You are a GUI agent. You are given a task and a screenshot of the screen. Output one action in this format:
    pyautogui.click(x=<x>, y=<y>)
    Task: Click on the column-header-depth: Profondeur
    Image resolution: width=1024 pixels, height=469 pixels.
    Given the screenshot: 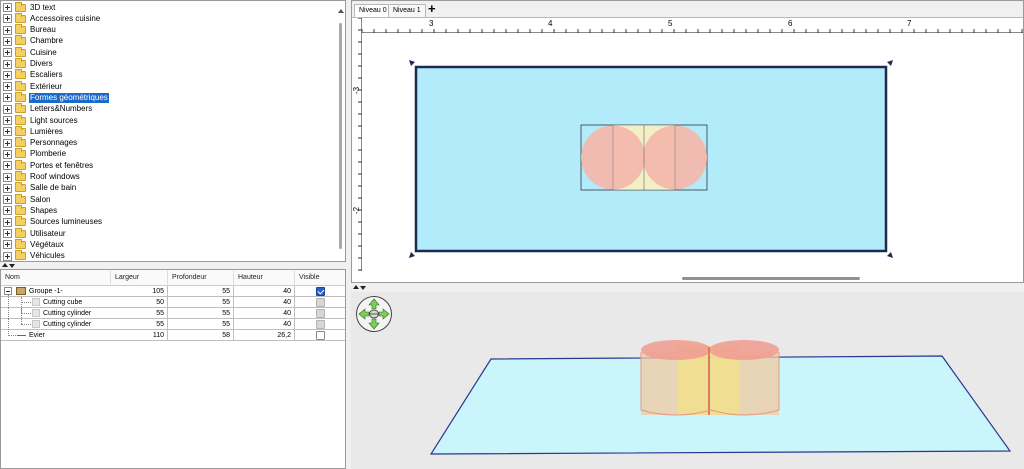 What is the action you would take?
    pyautogui.click(x=201, y=278)
    